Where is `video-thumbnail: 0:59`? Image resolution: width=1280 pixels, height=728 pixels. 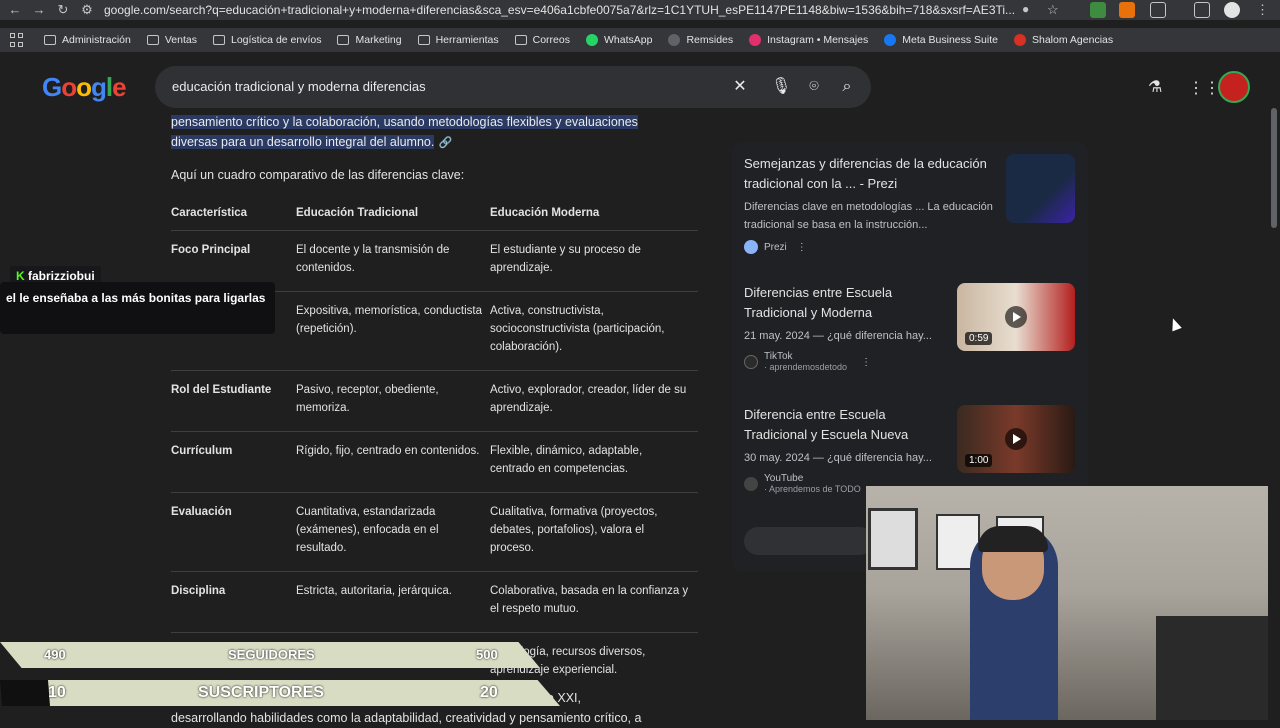
video-thumbnail: 0:59 is located at coordinates (1016, 317).